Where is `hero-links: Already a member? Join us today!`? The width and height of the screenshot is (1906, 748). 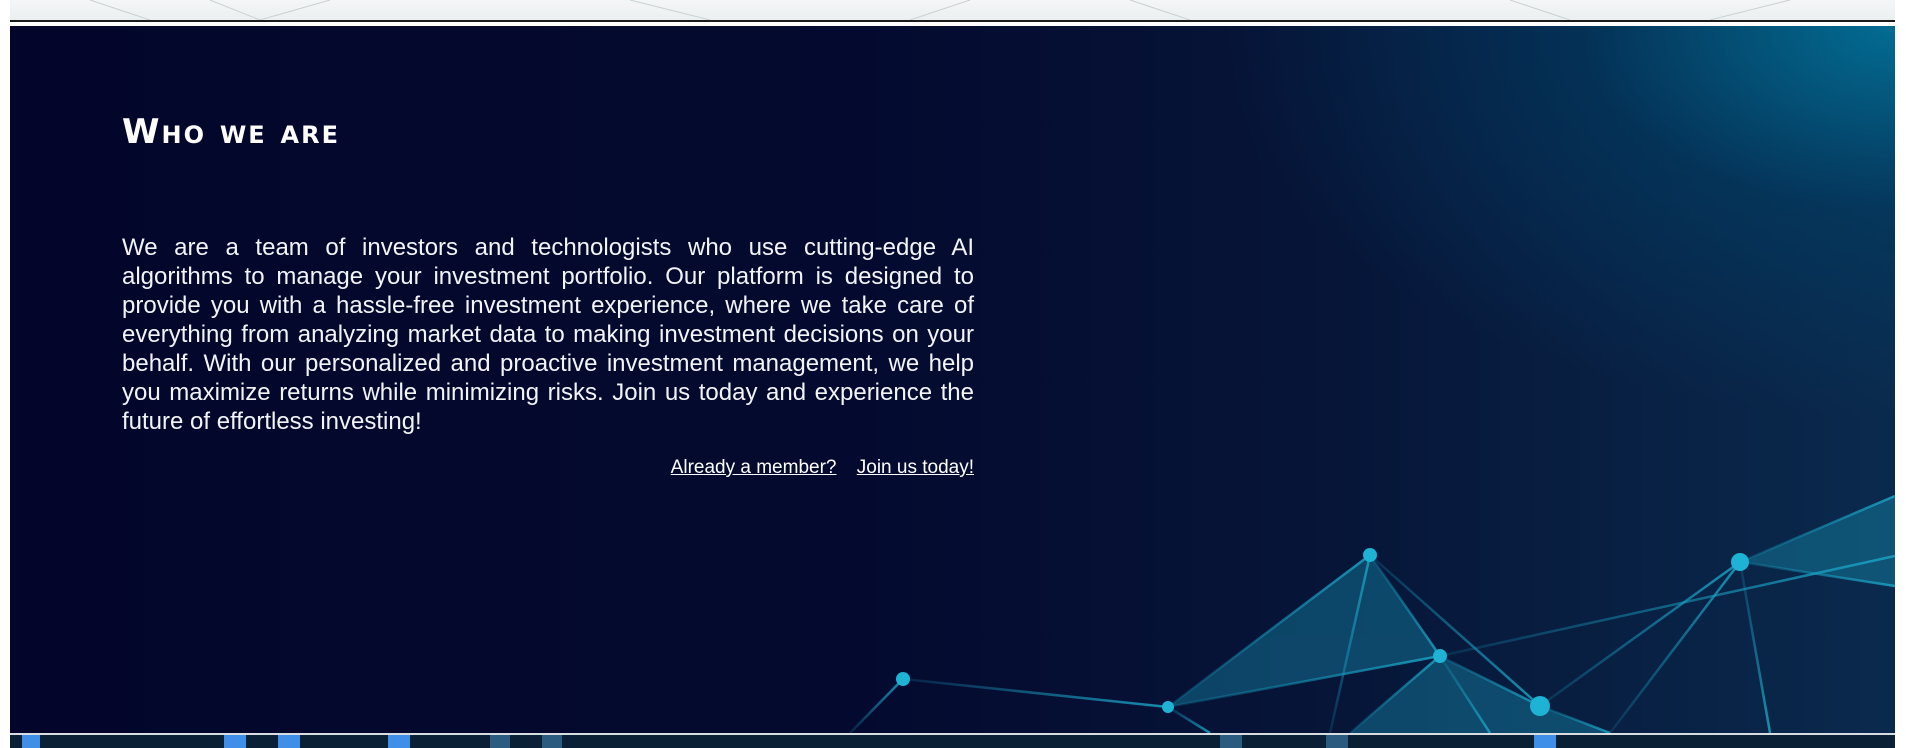 hero-links: Already a member? Join us today! is located at coordinates (548, 468).